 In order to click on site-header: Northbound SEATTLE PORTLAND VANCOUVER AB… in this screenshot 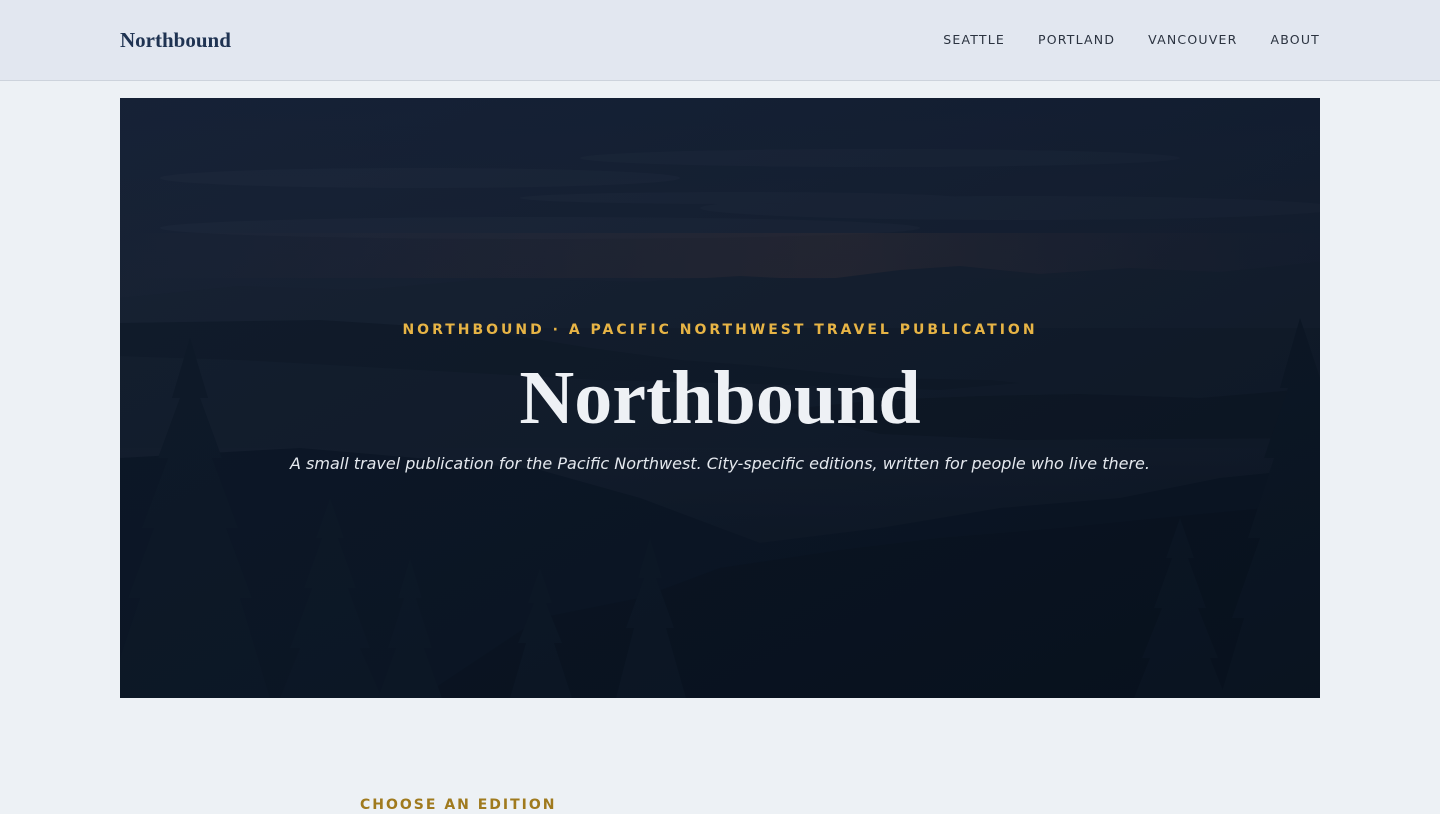, I will do `click(720, 40)`.